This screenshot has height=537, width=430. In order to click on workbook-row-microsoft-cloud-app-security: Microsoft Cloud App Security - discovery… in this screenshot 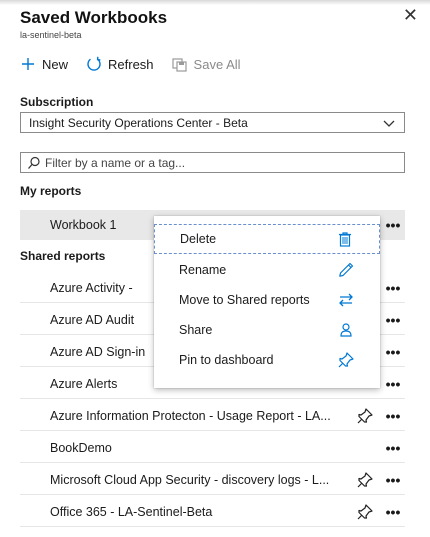, I will do `click(212, 480)`.